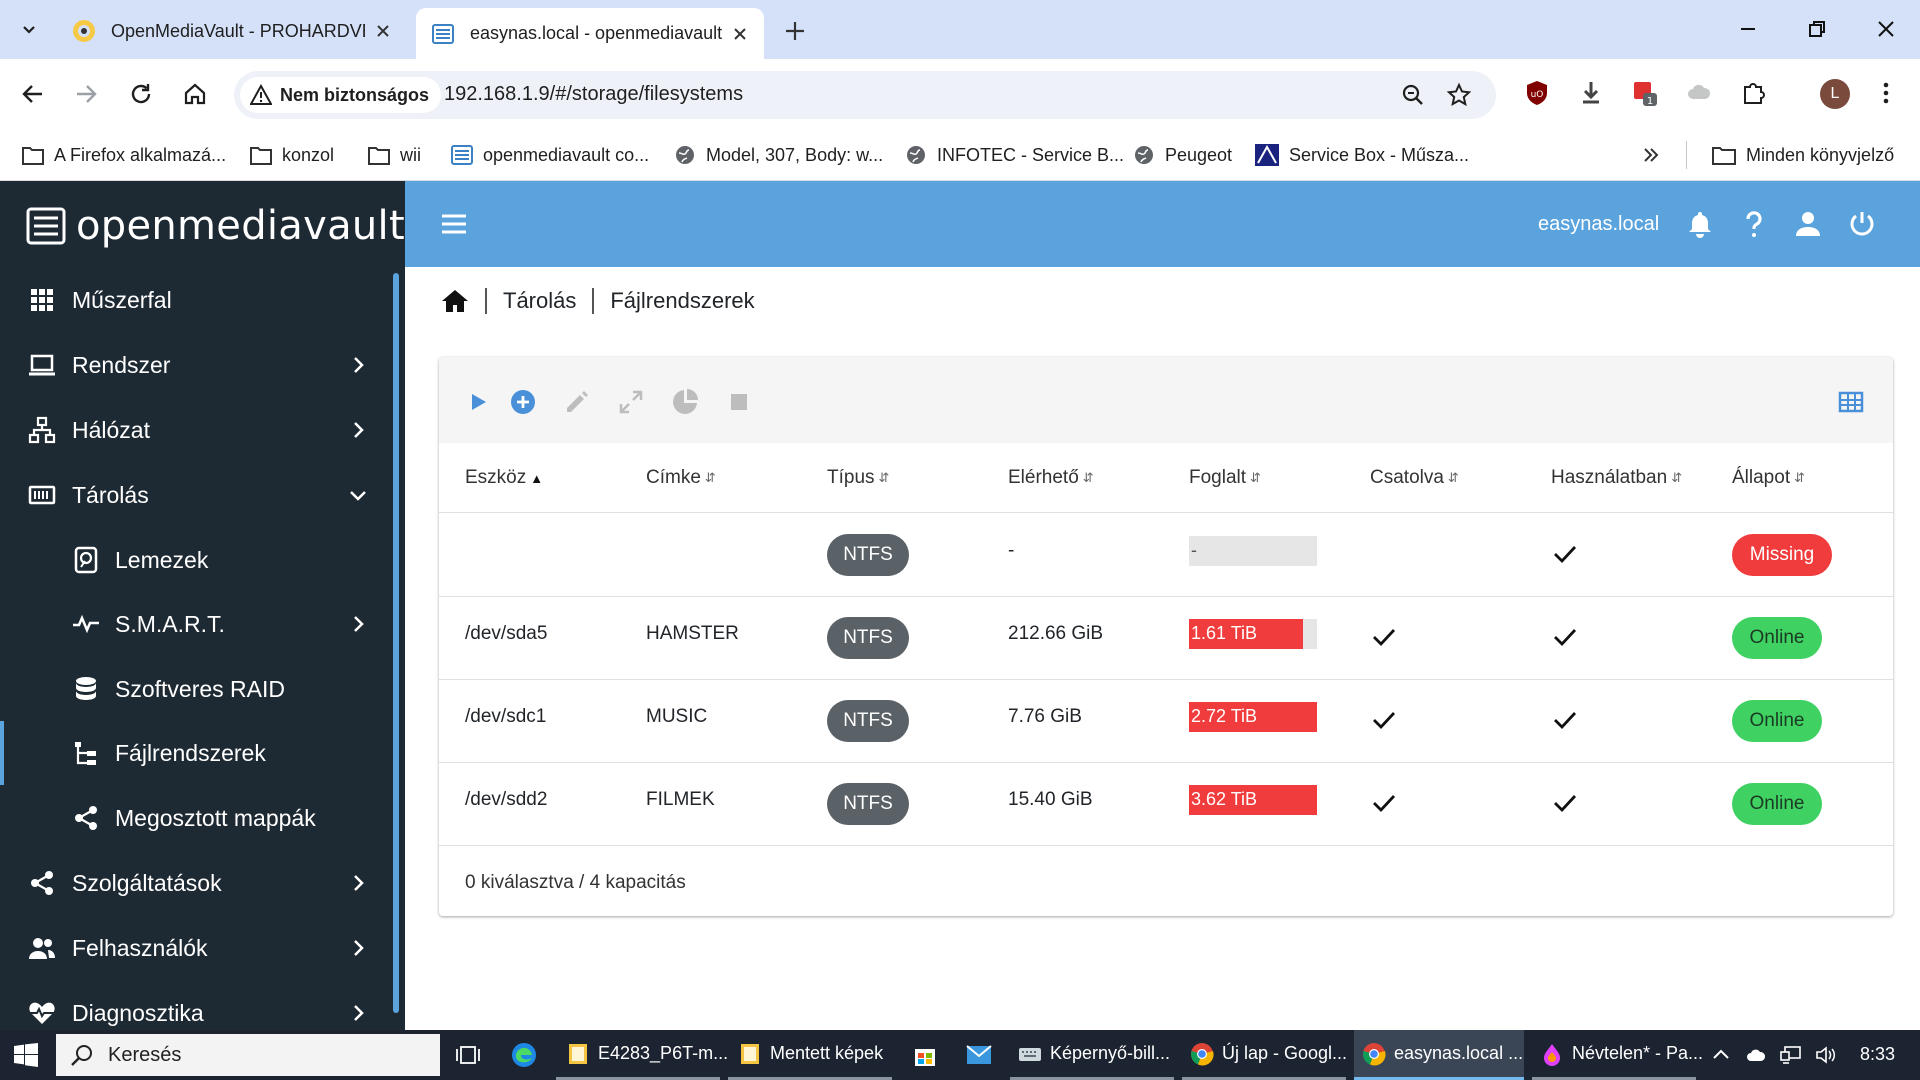 The width and height of the screenshot is (1920, 1080). What do you see at coordinates (925, 1055) in the screenshot?
I see `store-bag-icon` at bounding box center [925, 1055].